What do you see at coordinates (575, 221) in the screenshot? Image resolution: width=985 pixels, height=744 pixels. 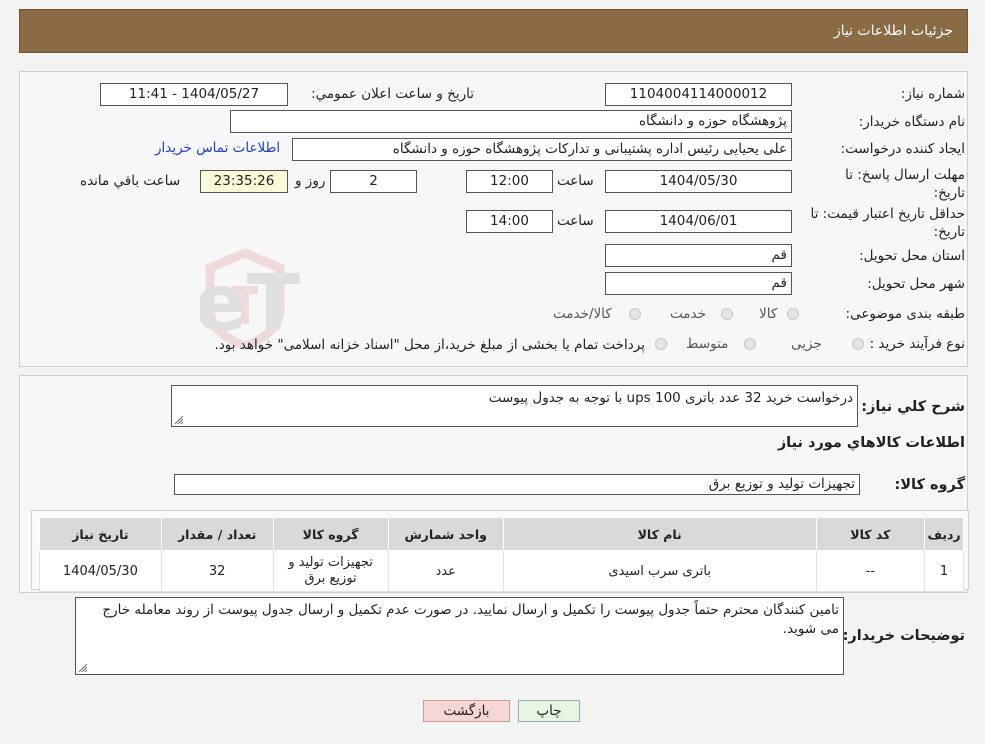 I see `validity-time-label: ساعت` at bounding box center [575, 221].